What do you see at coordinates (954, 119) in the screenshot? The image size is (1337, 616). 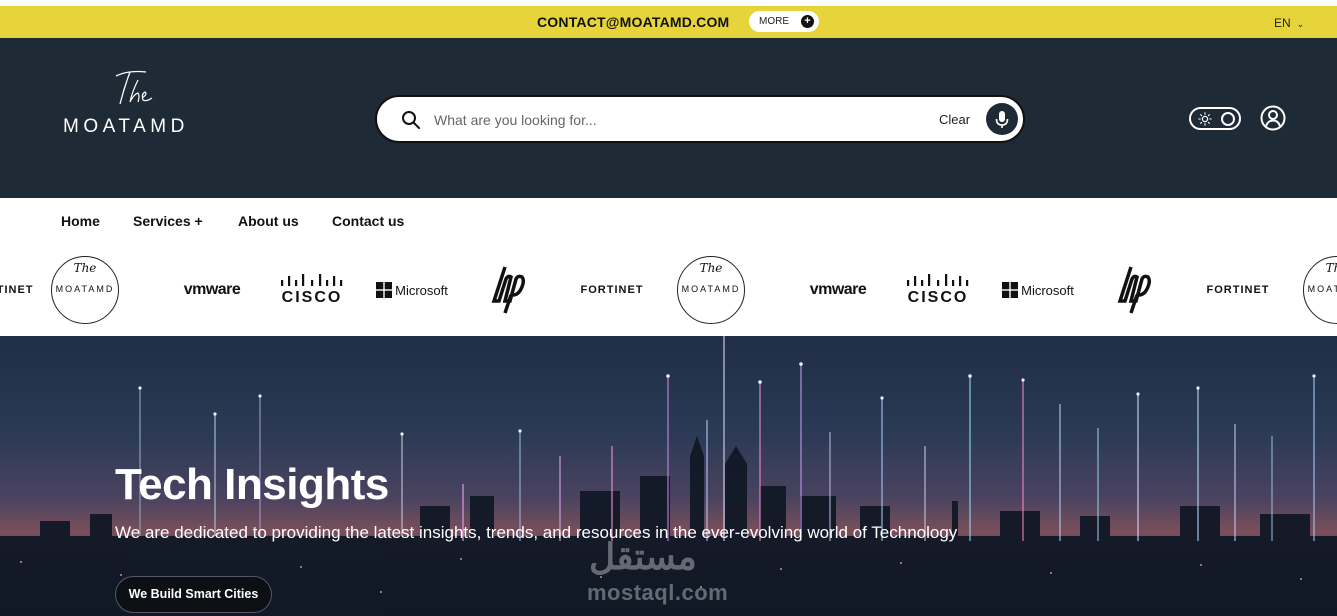 I see `search-clear-button: Clear` at bounding box center [954, 119].